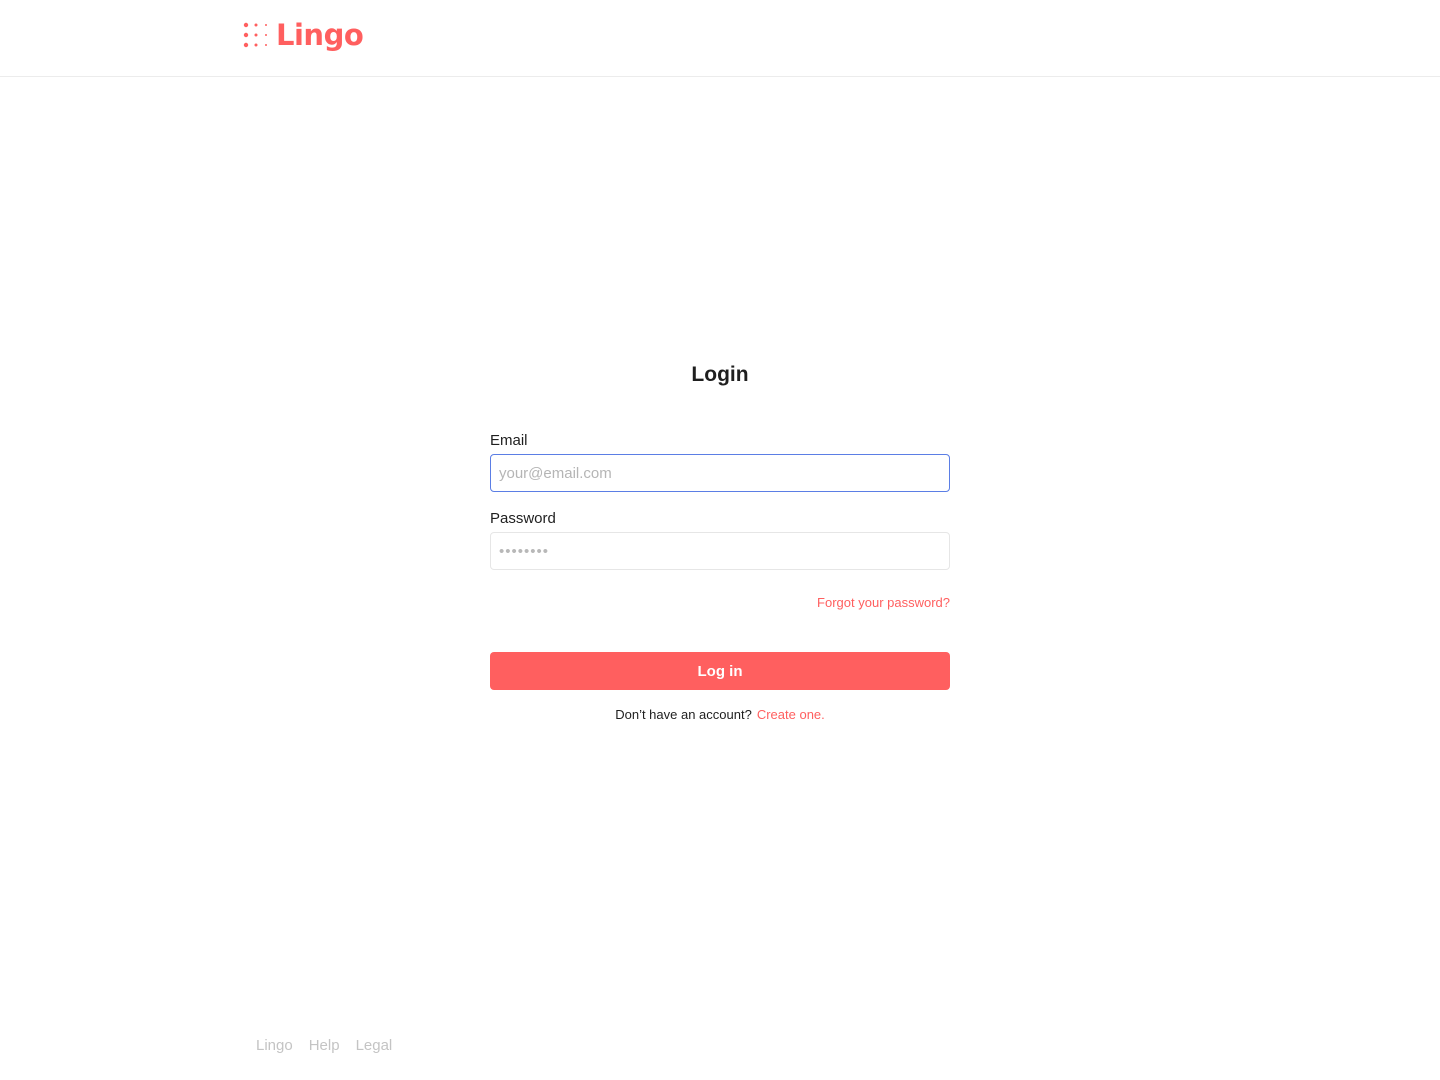 The height and width of the screenshot is (1080, 1440). What do you see at coordinates (683, 714) in the screenshot?
I see `signup-prompt: Don’t have an account?` at bounding box center [683, 714].